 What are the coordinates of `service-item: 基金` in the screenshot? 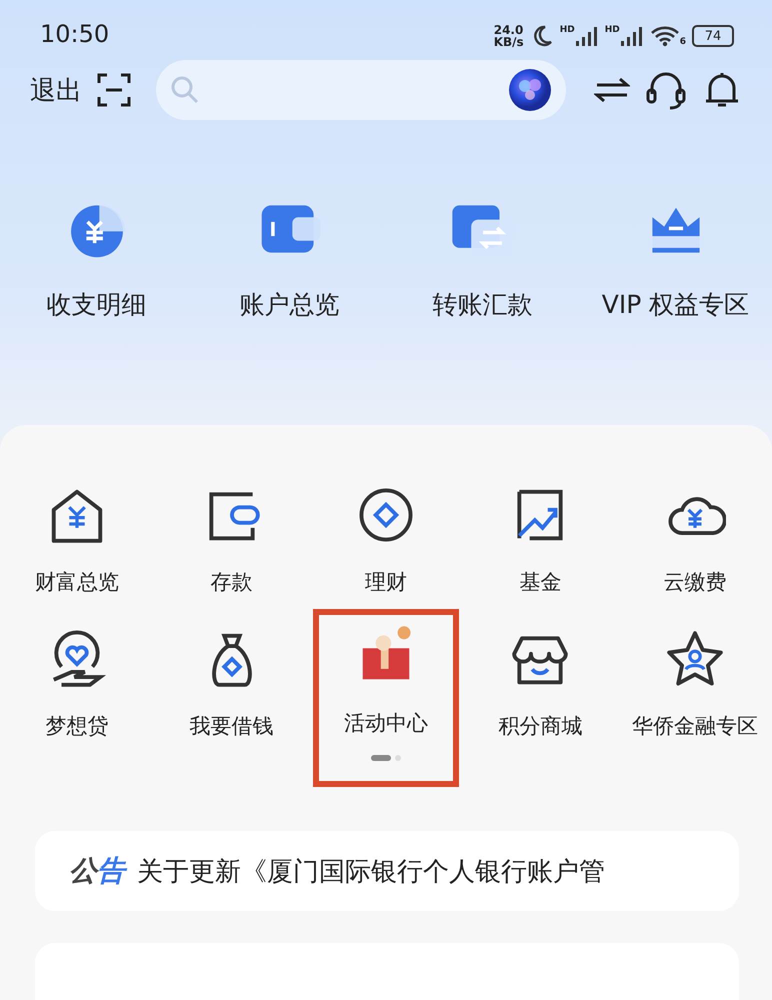 It's located at (540, 543).